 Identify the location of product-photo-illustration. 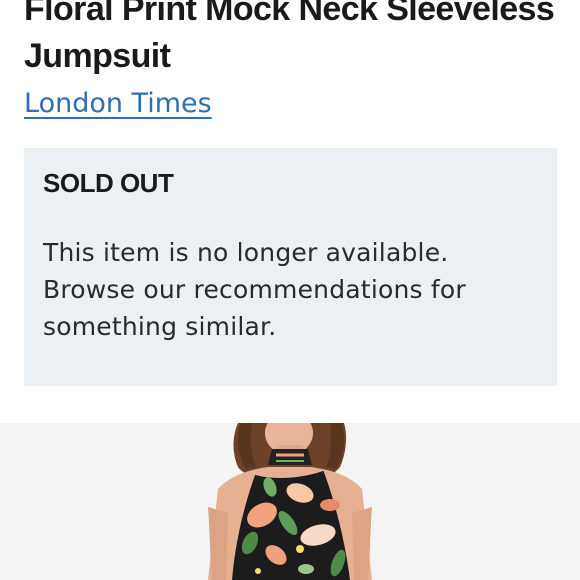
(290, 501).